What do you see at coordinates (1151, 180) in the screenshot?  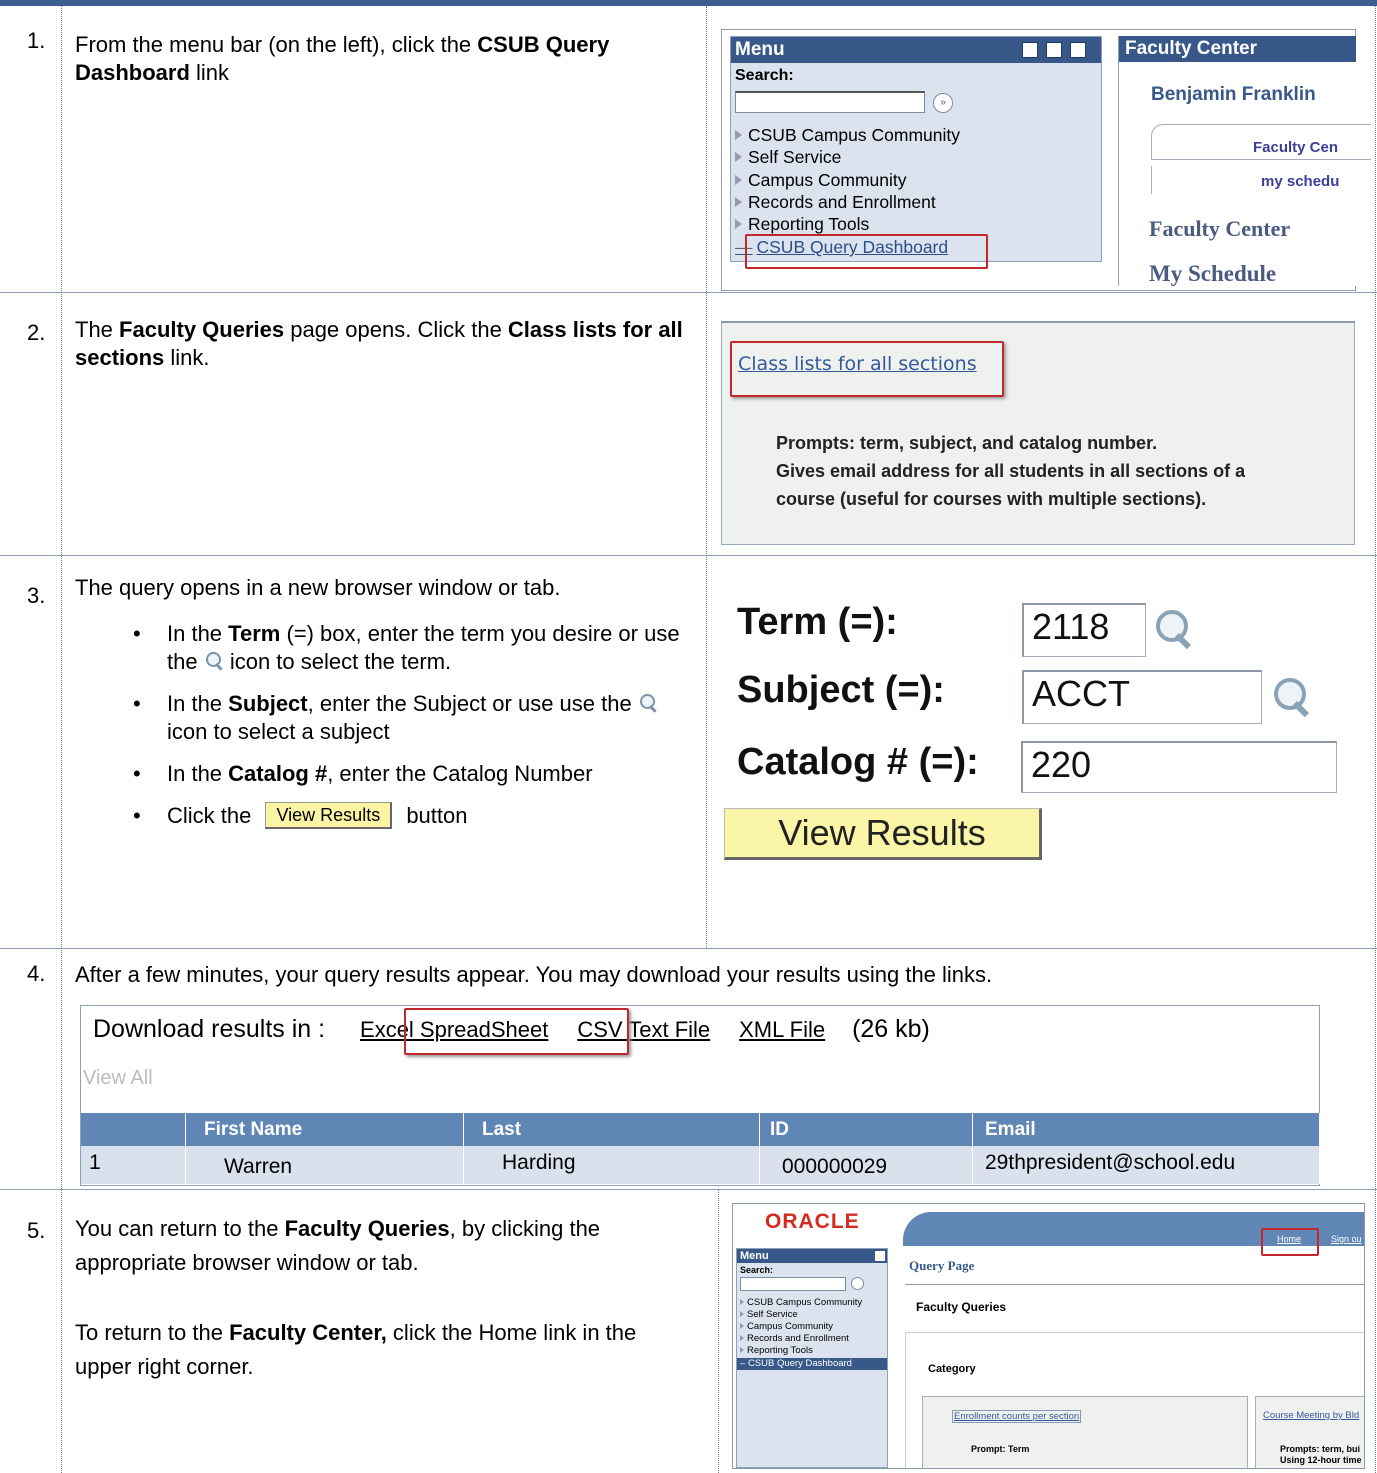 I see `tab-divider` at bounding box center [1151, 180].